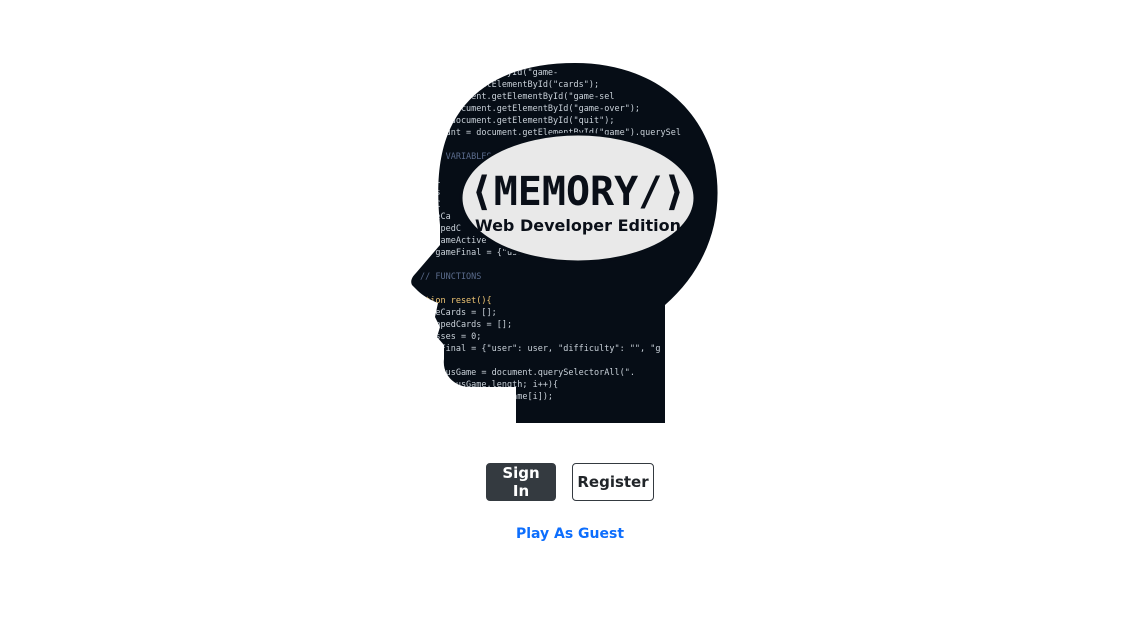 The height and width of the screenshot is (626, 1140). Describe the element at coordinates (456, 301) in the screenshot. I see `code-line: ction reset(){` at that location.